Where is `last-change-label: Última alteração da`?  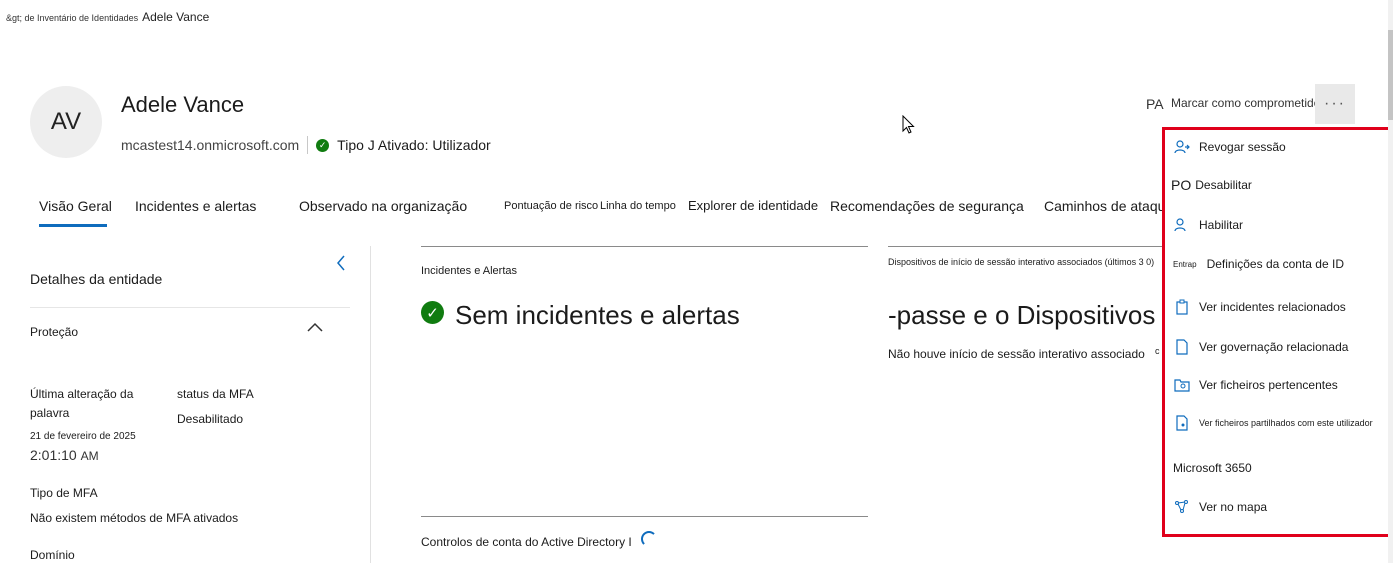 last-change-label: Última alteração da is located at coordinates (82, 394).